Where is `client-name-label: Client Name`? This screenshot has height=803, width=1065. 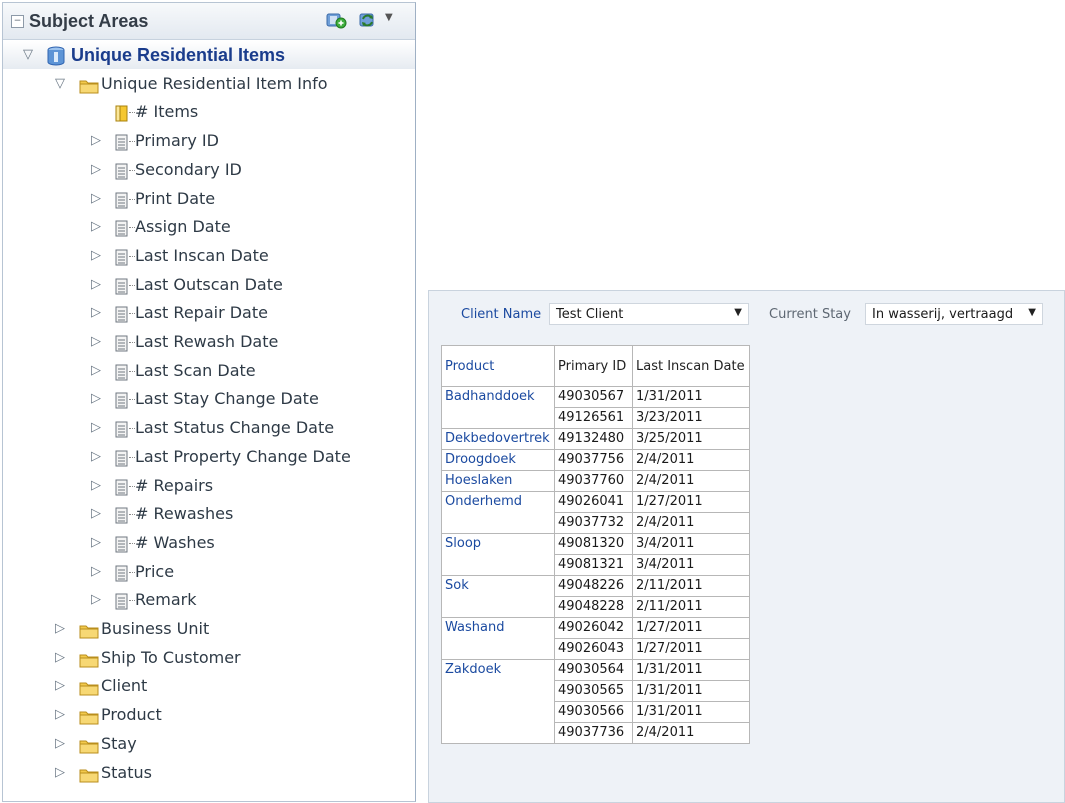 client-name-label: Client Name is located at coordinates (501, 314).